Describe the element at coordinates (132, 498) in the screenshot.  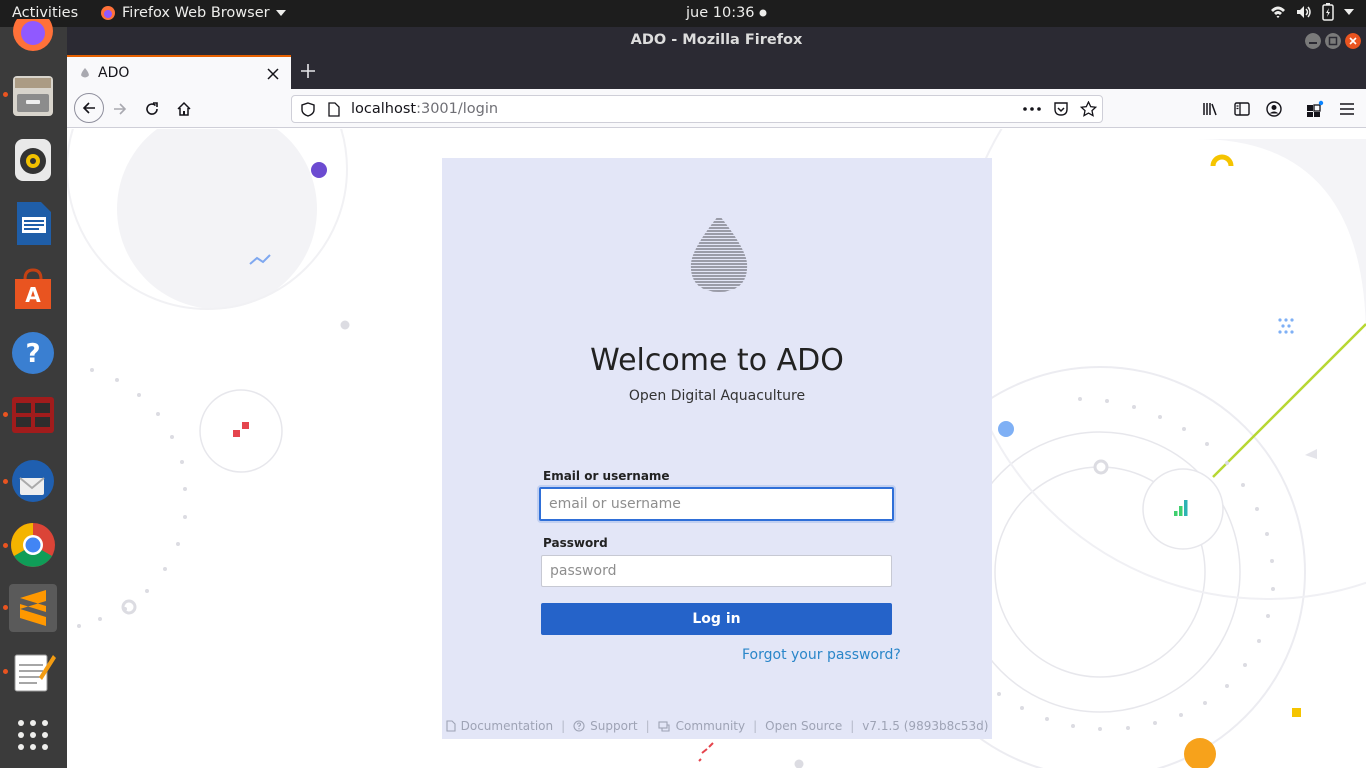
I see `dotted-arc` at that location.